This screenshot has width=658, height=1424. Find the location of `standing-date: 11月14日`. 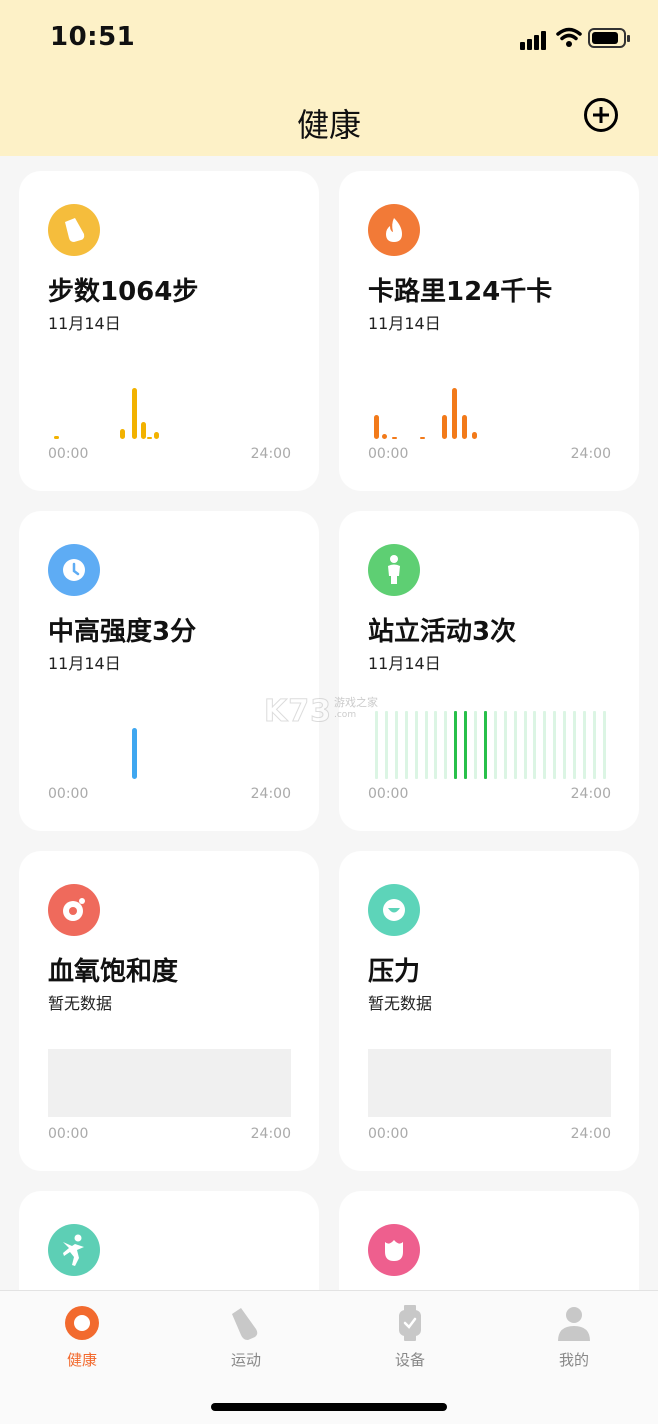

standing-date: 11月14日 is located at coordinates (404, 663).